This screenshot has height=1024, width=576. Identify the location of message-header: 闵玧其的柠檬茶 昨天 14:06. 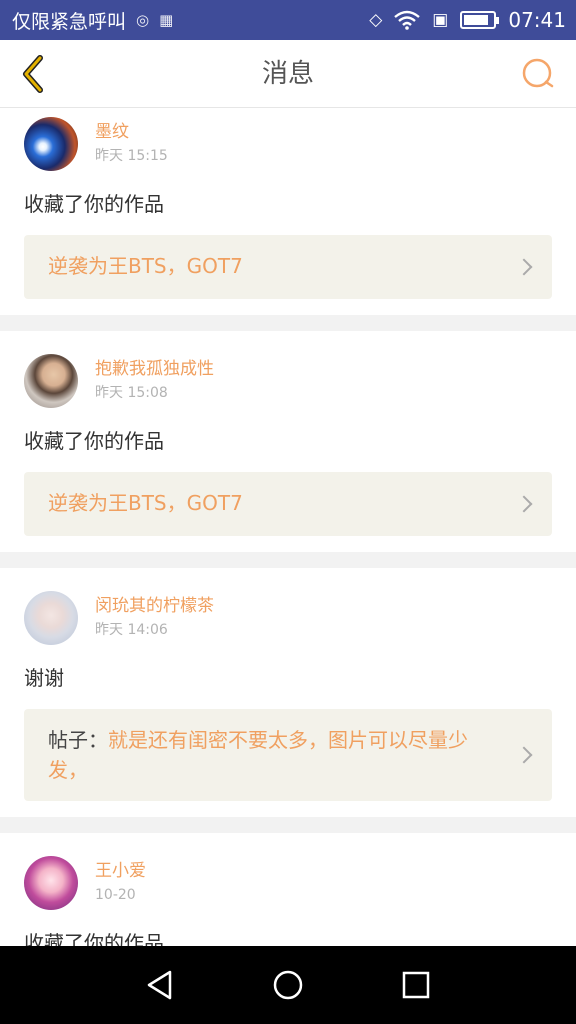
(288, 618).